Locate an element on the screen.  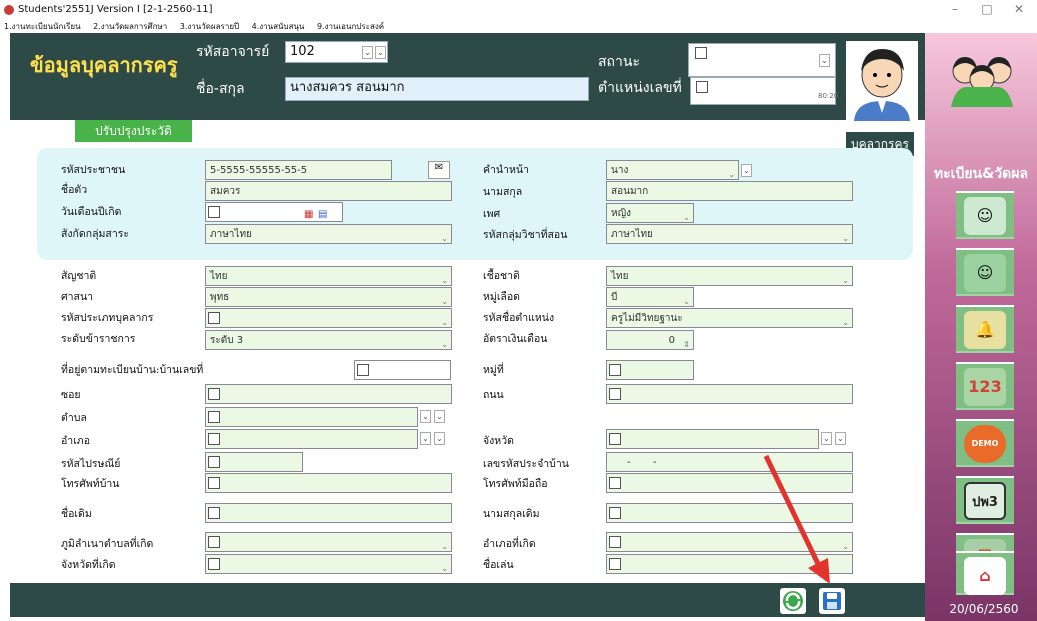
sidebar-pw3-button: ปพ3 is located at coordinates (985, 500).